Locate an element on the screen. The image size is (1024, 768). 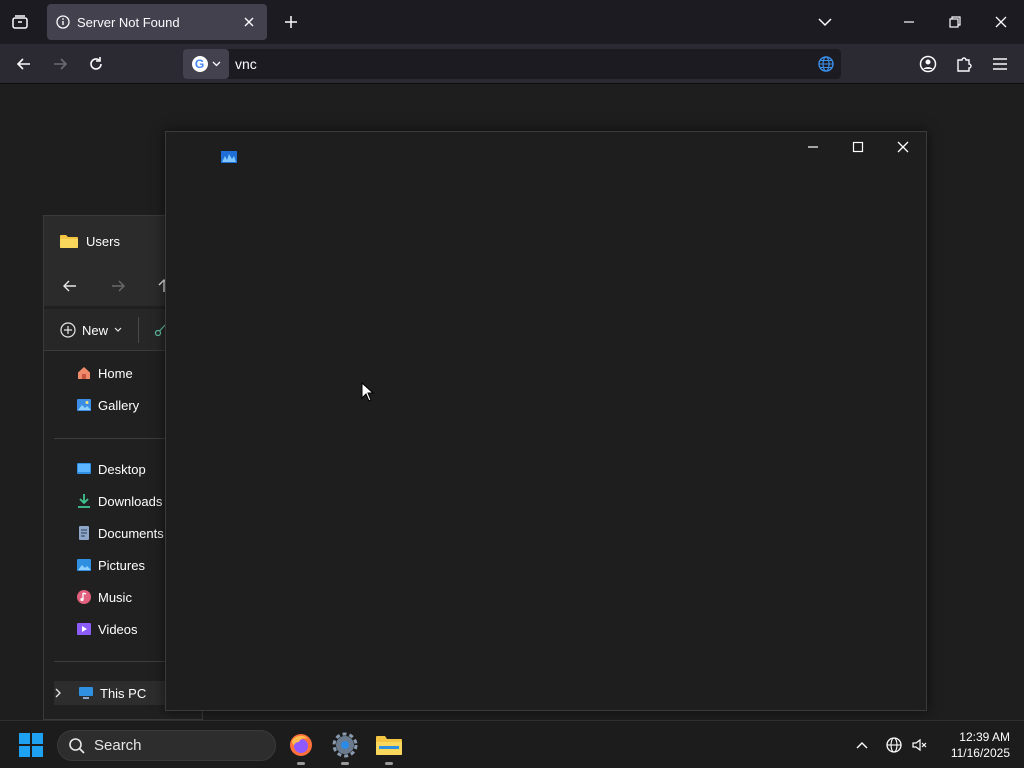
list-all-tabs-button is located at coordinates (825, 22).